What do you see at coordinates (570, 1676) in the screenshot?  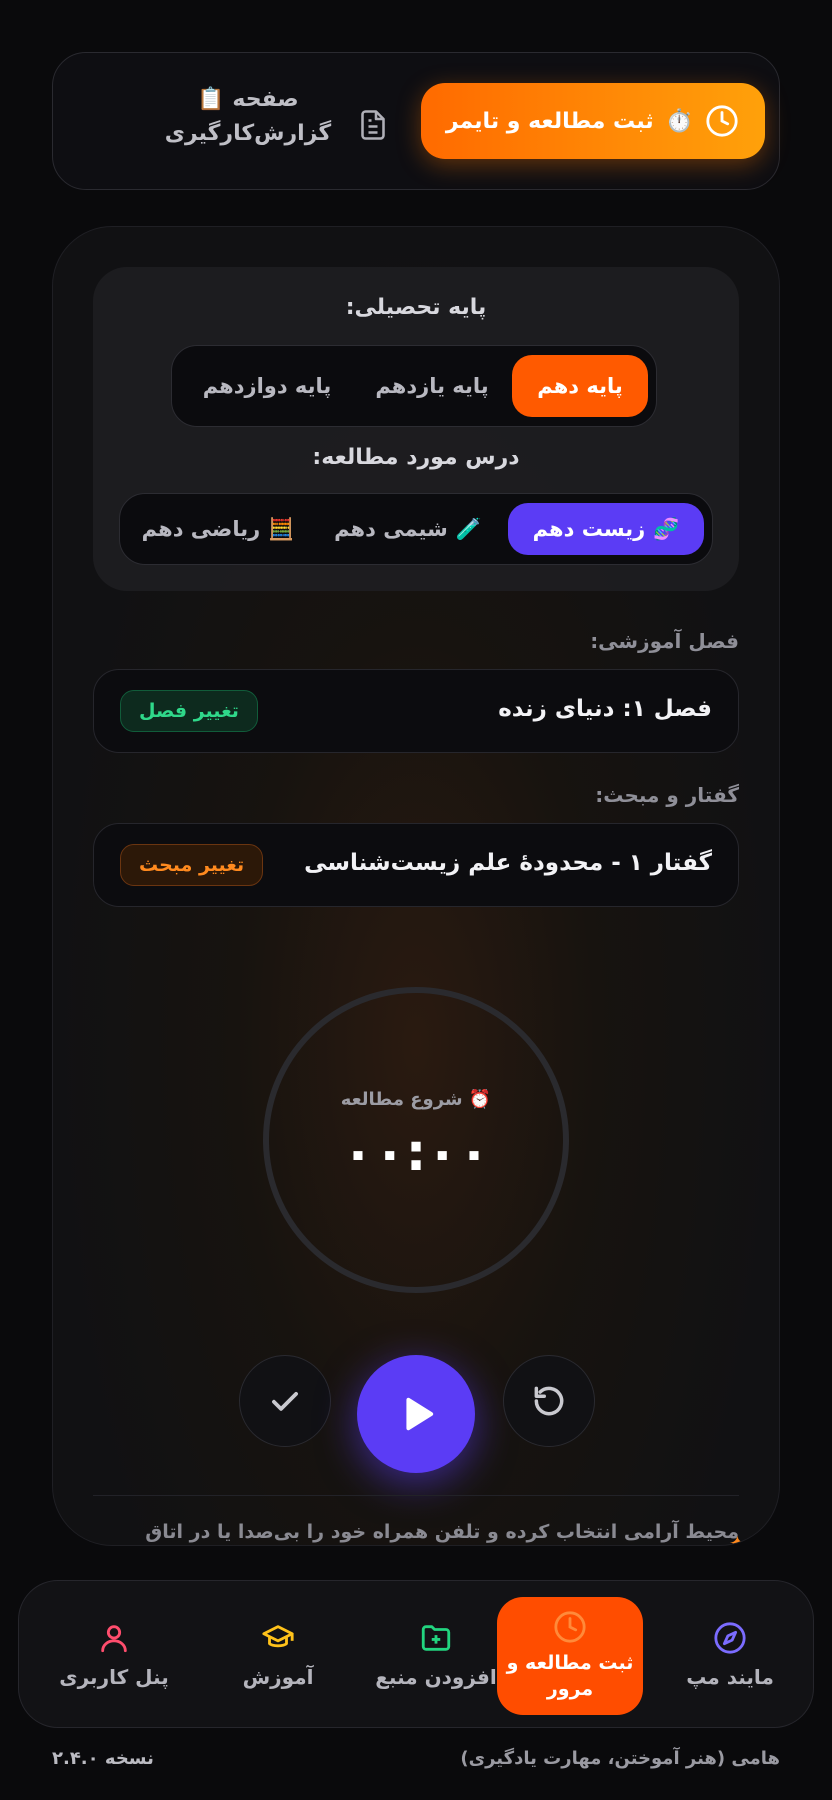 I see `nav-study-review-label: ثبت مطالعه و مرور` at bounding box center [570, 1676].